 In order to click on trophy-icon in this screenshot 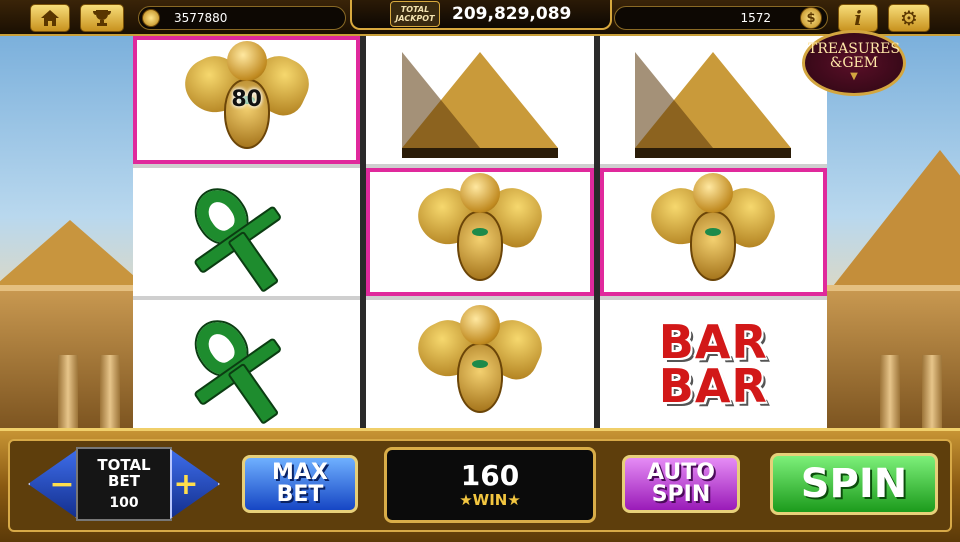, I will do `click(102, 18)`.